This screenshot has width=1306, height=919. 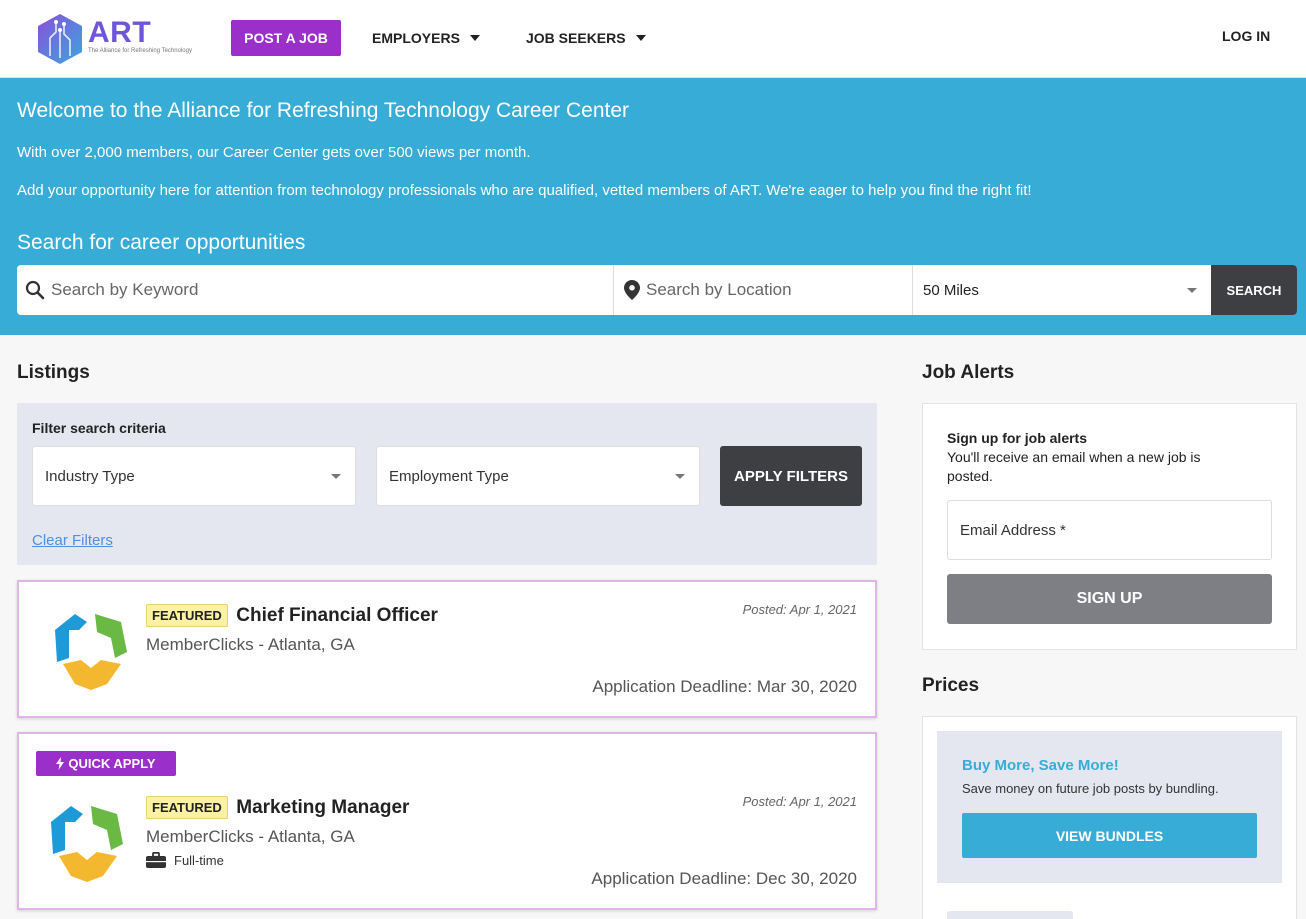 I want to click on job-search-bar: 50 Miles SEARCH, so click(x=657, y=290).